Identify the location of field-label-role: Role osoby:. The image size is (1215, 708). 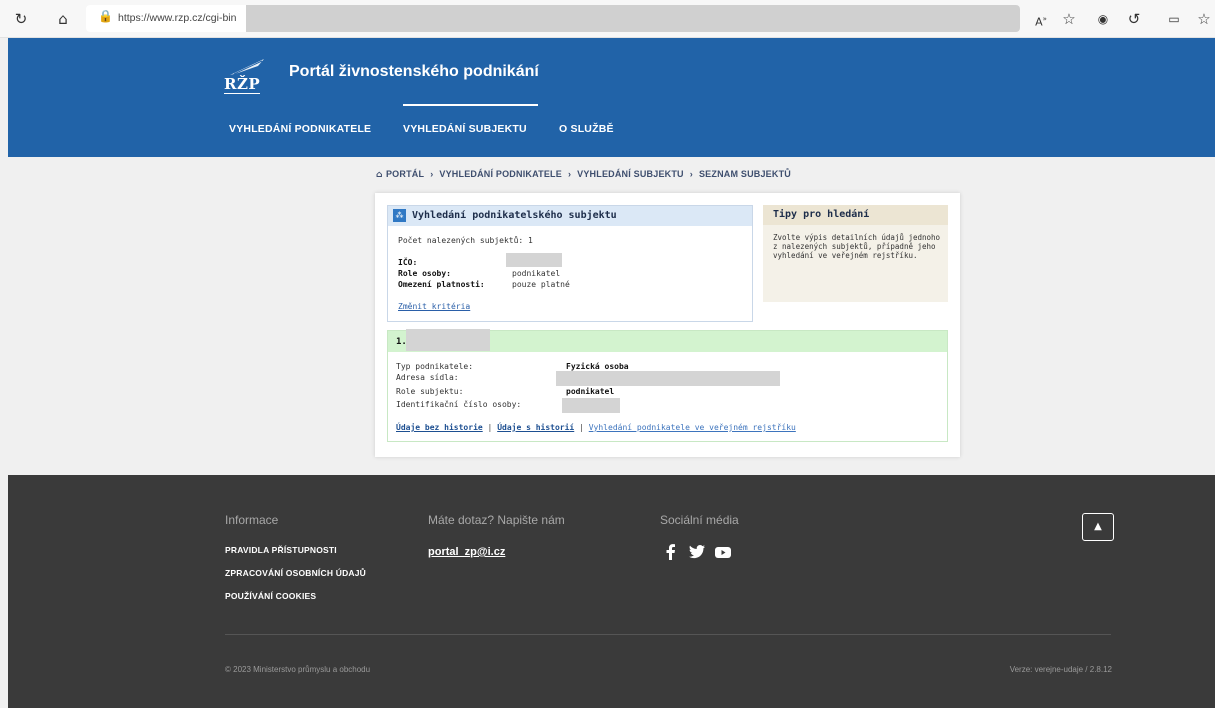
(424, 273).